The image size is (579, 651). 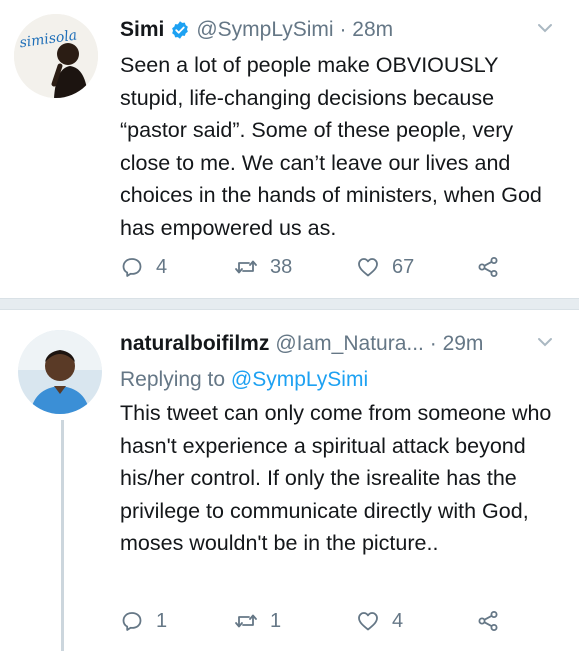 I want to click on tweet-separator, so click(x=289, y=304).